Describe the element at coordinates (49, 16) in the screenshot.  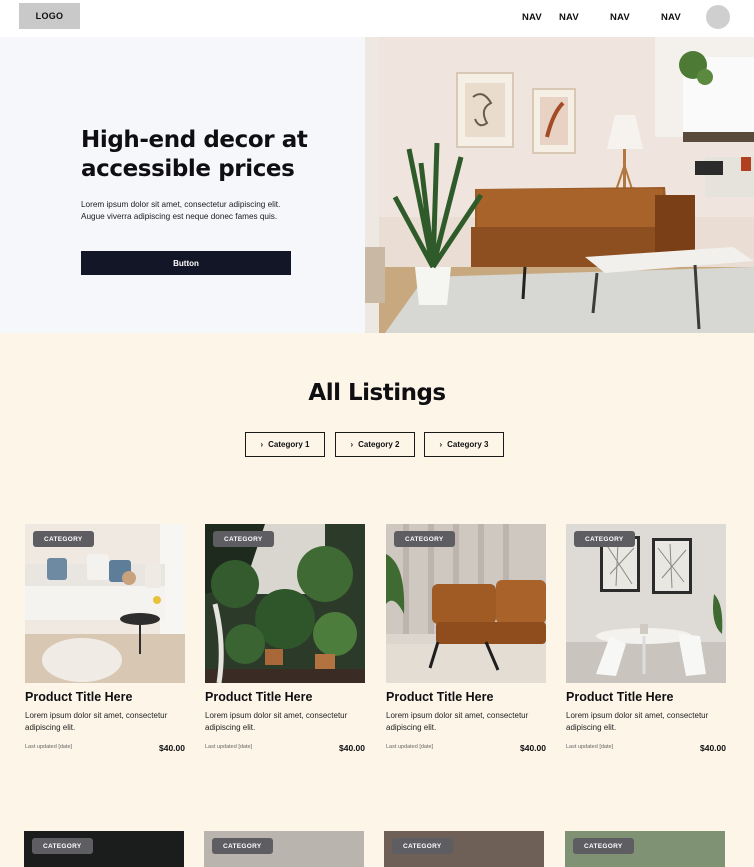
I see `logo: LOGO` at that location.